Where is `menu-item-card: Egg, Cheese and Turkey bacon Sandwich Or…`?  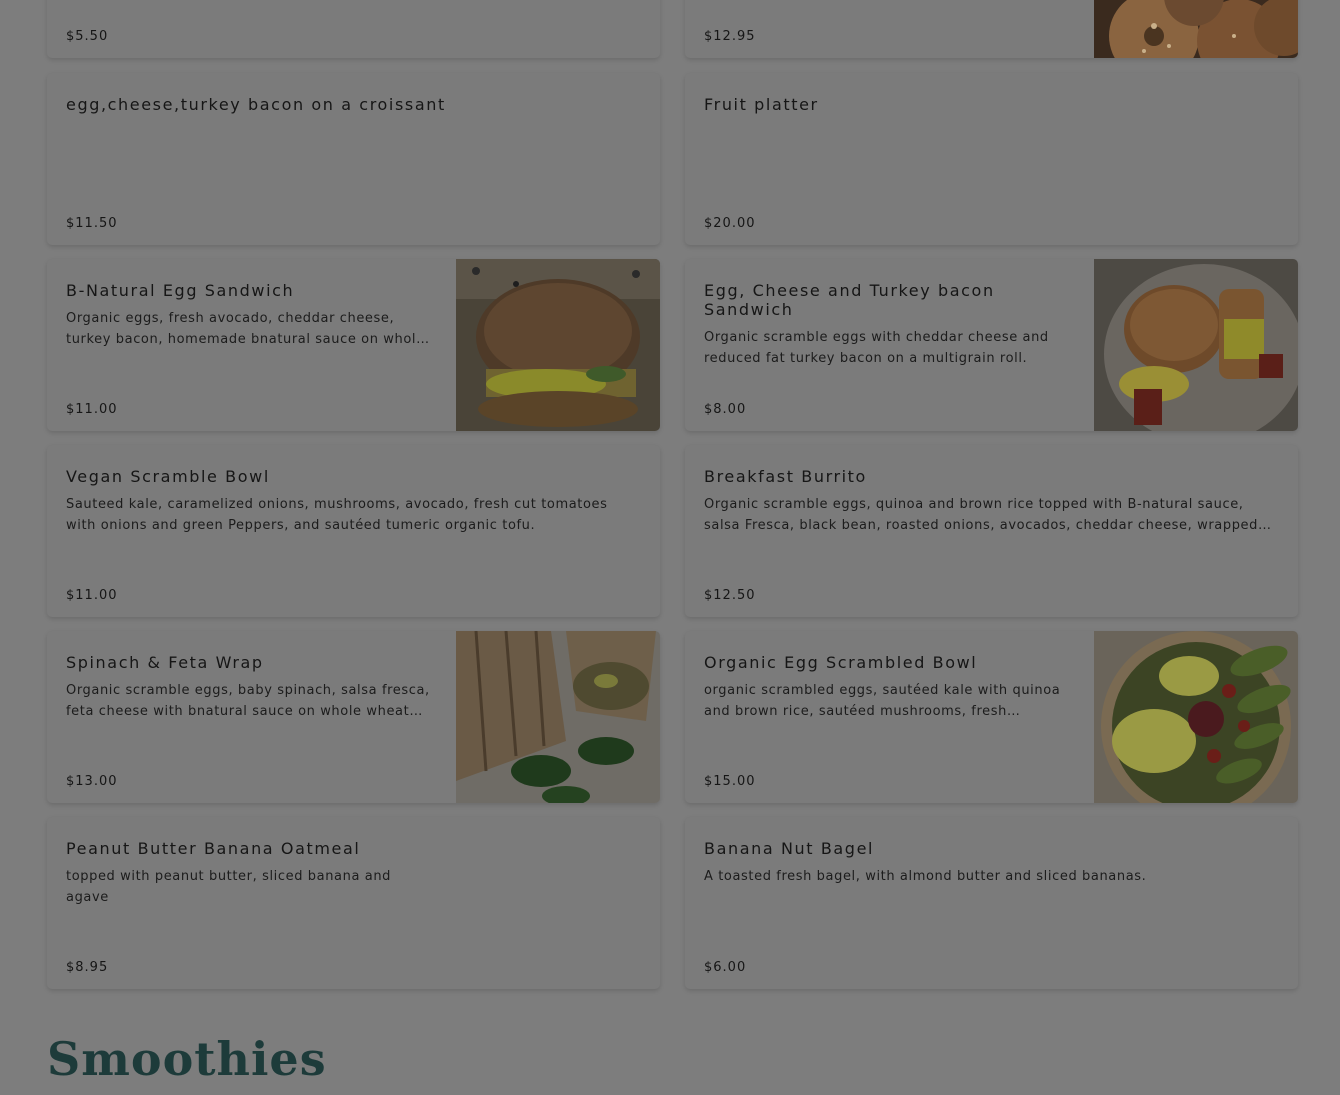
menu-item-card: Egg, Cheese and Turkey bacon Sandwich Or… is located at coordinates (991, 345).